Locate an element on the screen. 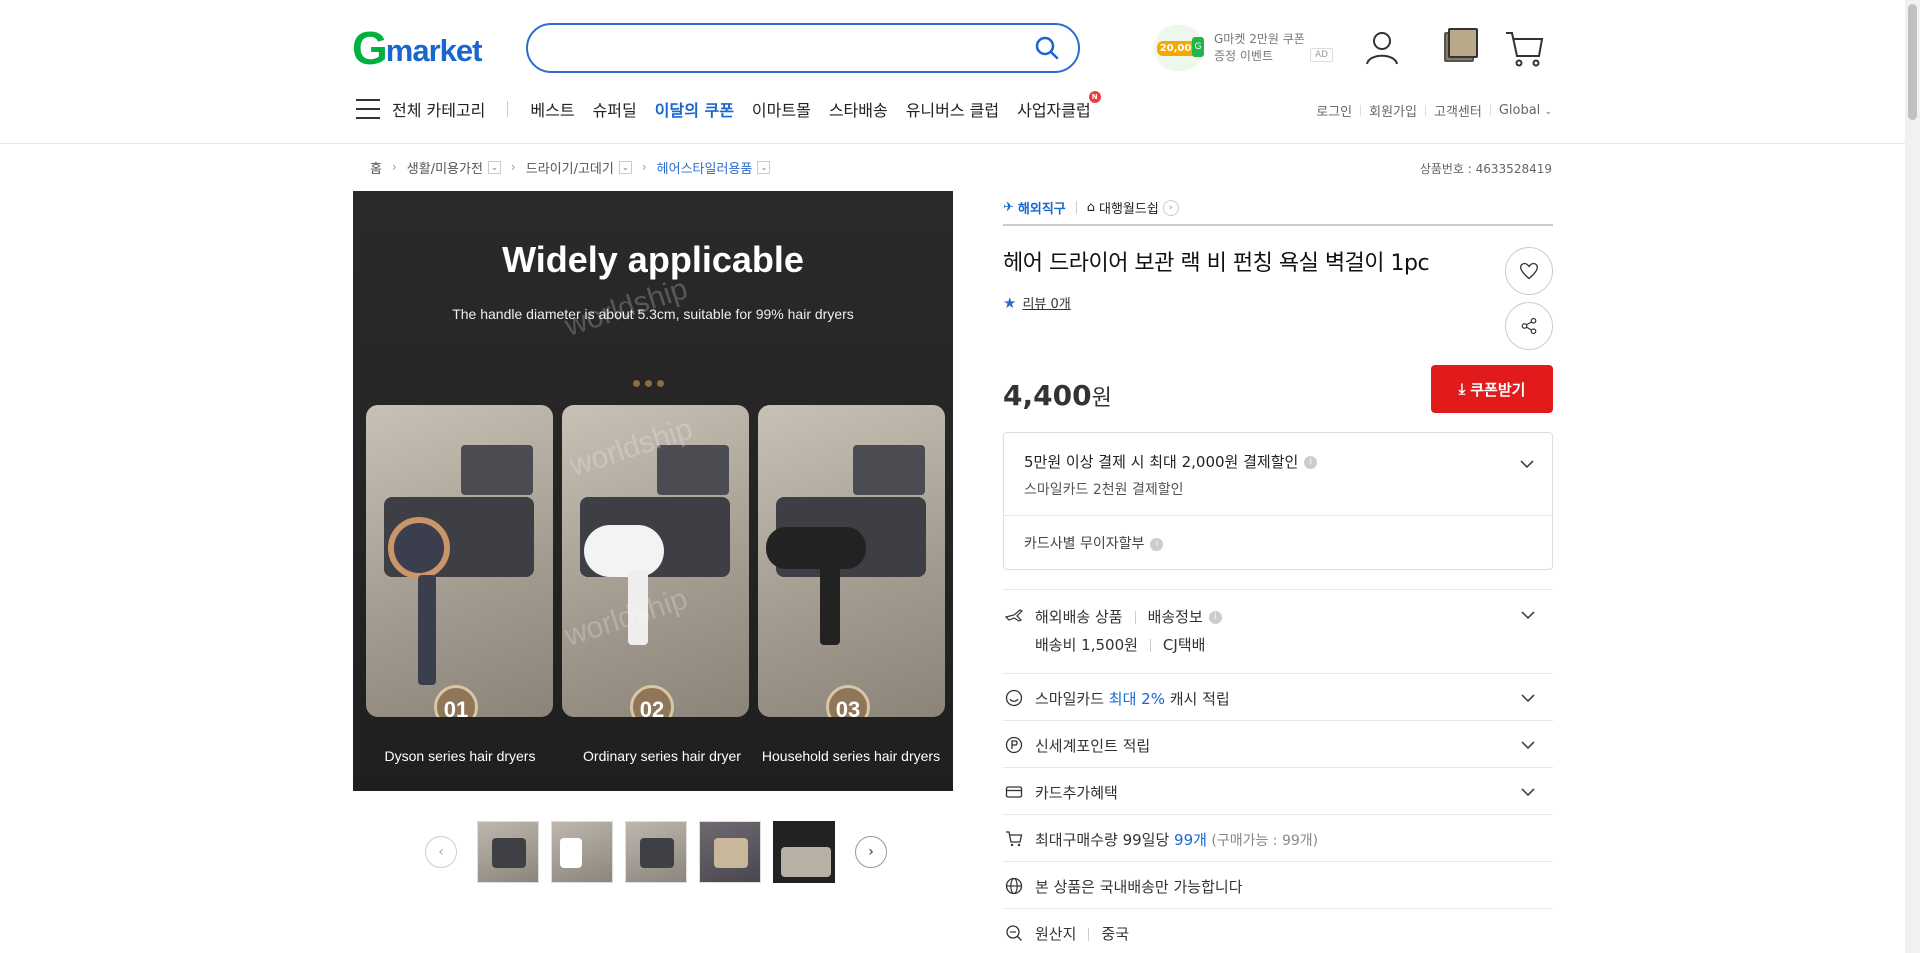 The image size is (1920, 953). ad-line1: G마켓 2만원 쿠폰 is located at coordinates (1259, 39).